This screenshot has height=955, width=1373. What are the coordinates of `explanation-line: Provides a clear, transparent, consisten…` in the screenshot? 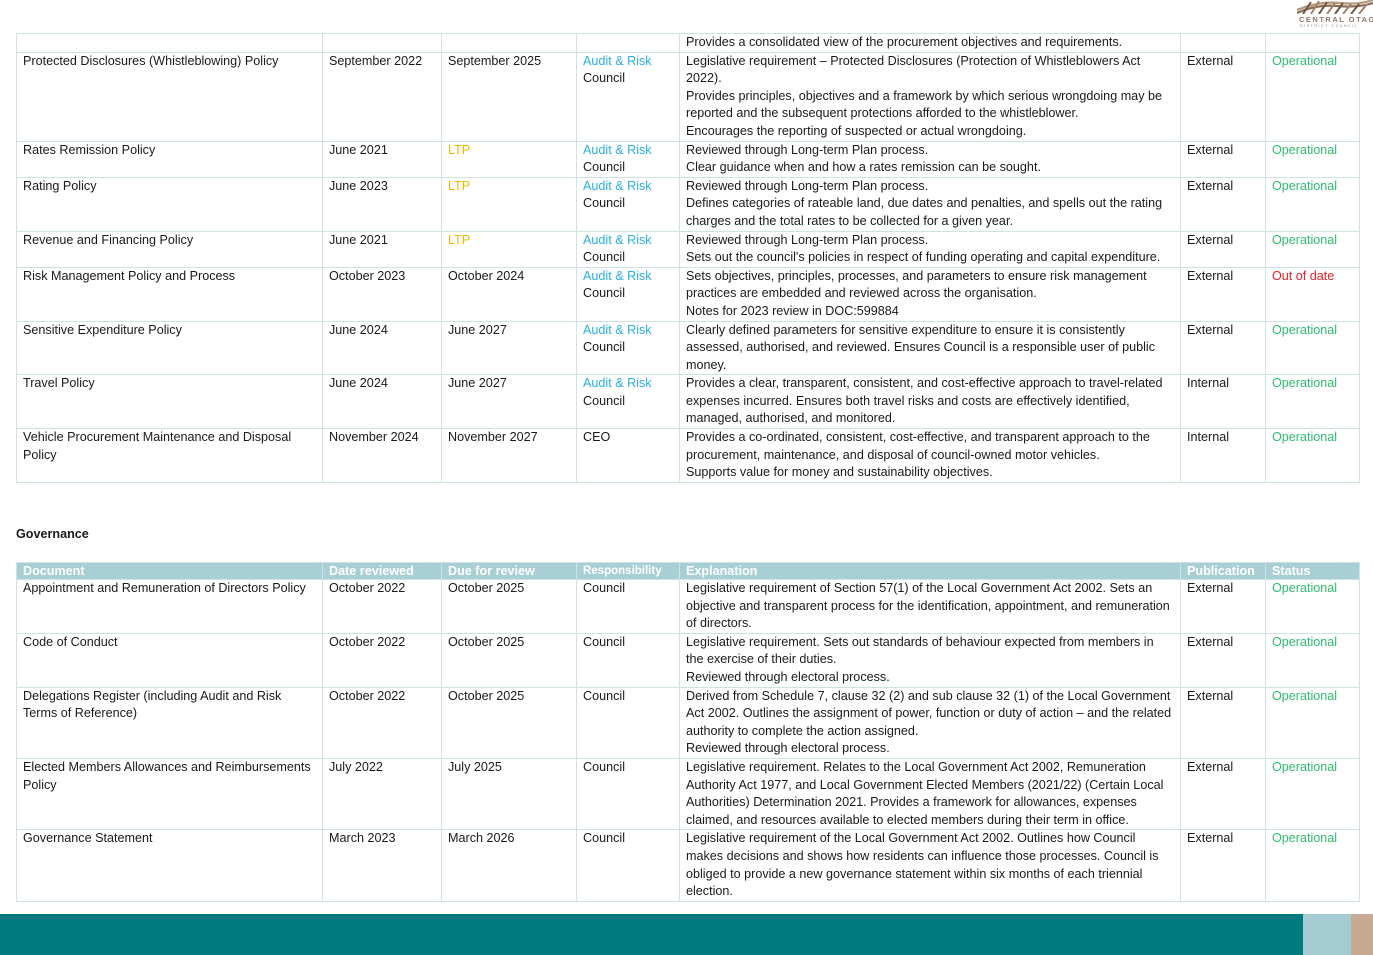 It's located at (924, 401).